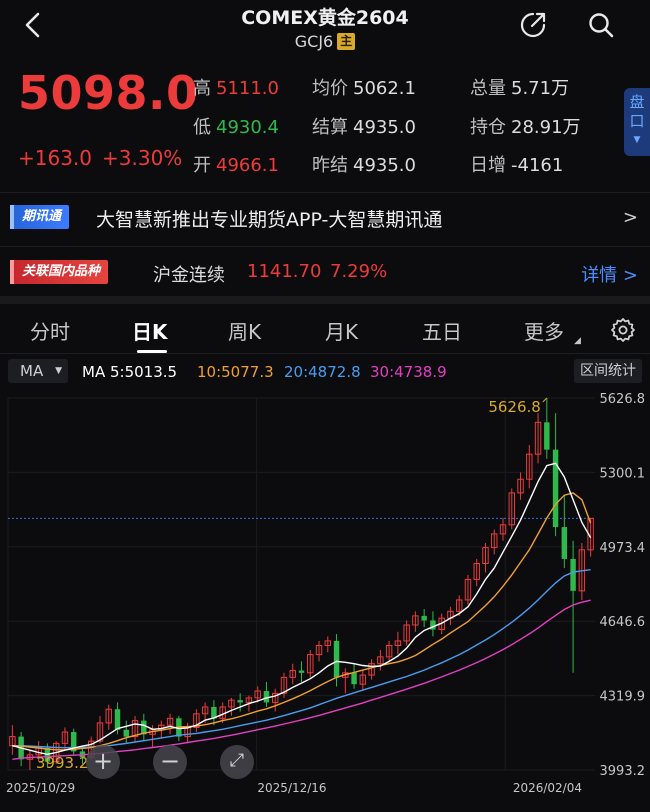 The width and height of the screenshot is (650, 812). I want to click on avg-label: 均价, so click(330, 88).